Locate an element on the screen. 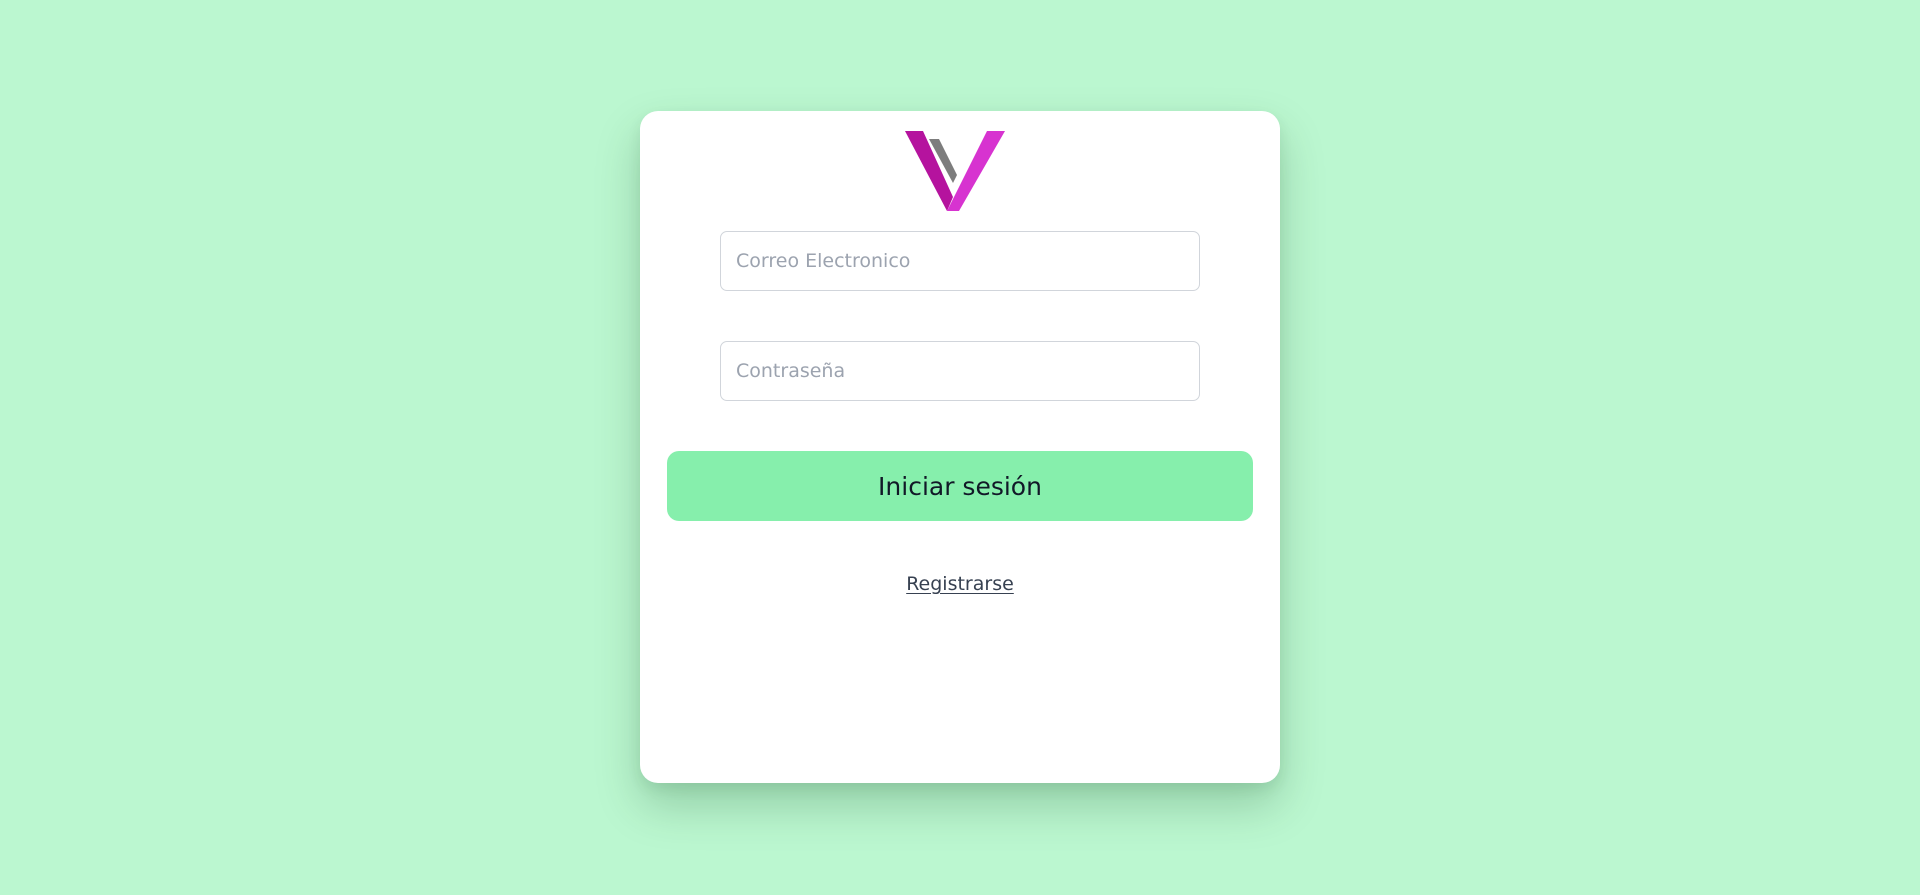  logo-left-stroke is located at coordinates (929, 171).